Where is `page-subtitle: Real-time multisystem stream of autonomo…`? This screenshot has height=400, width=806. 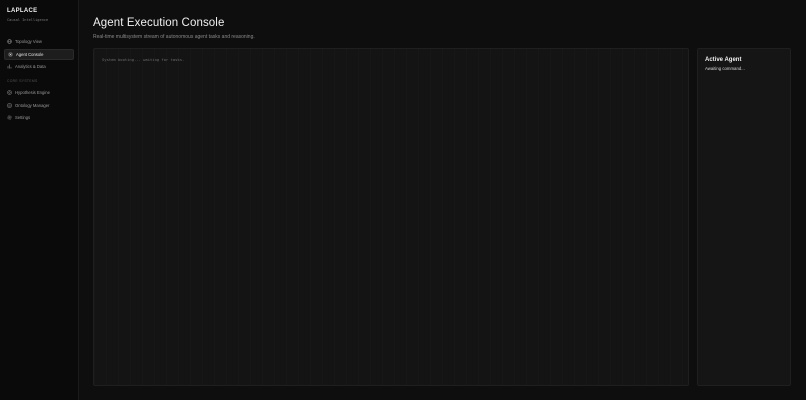 page-subtitle: Real-time multisystem stream of autonomo… is located at coordinates (174, 37).